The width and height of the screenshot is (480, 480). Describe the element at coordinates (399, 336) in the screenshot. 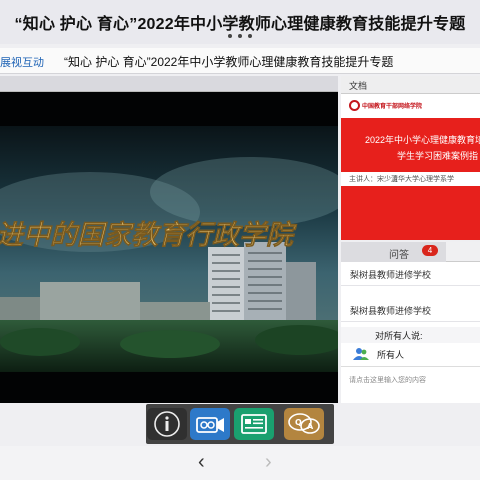

I see `qa-to-label: 对所有人说:` at that location.